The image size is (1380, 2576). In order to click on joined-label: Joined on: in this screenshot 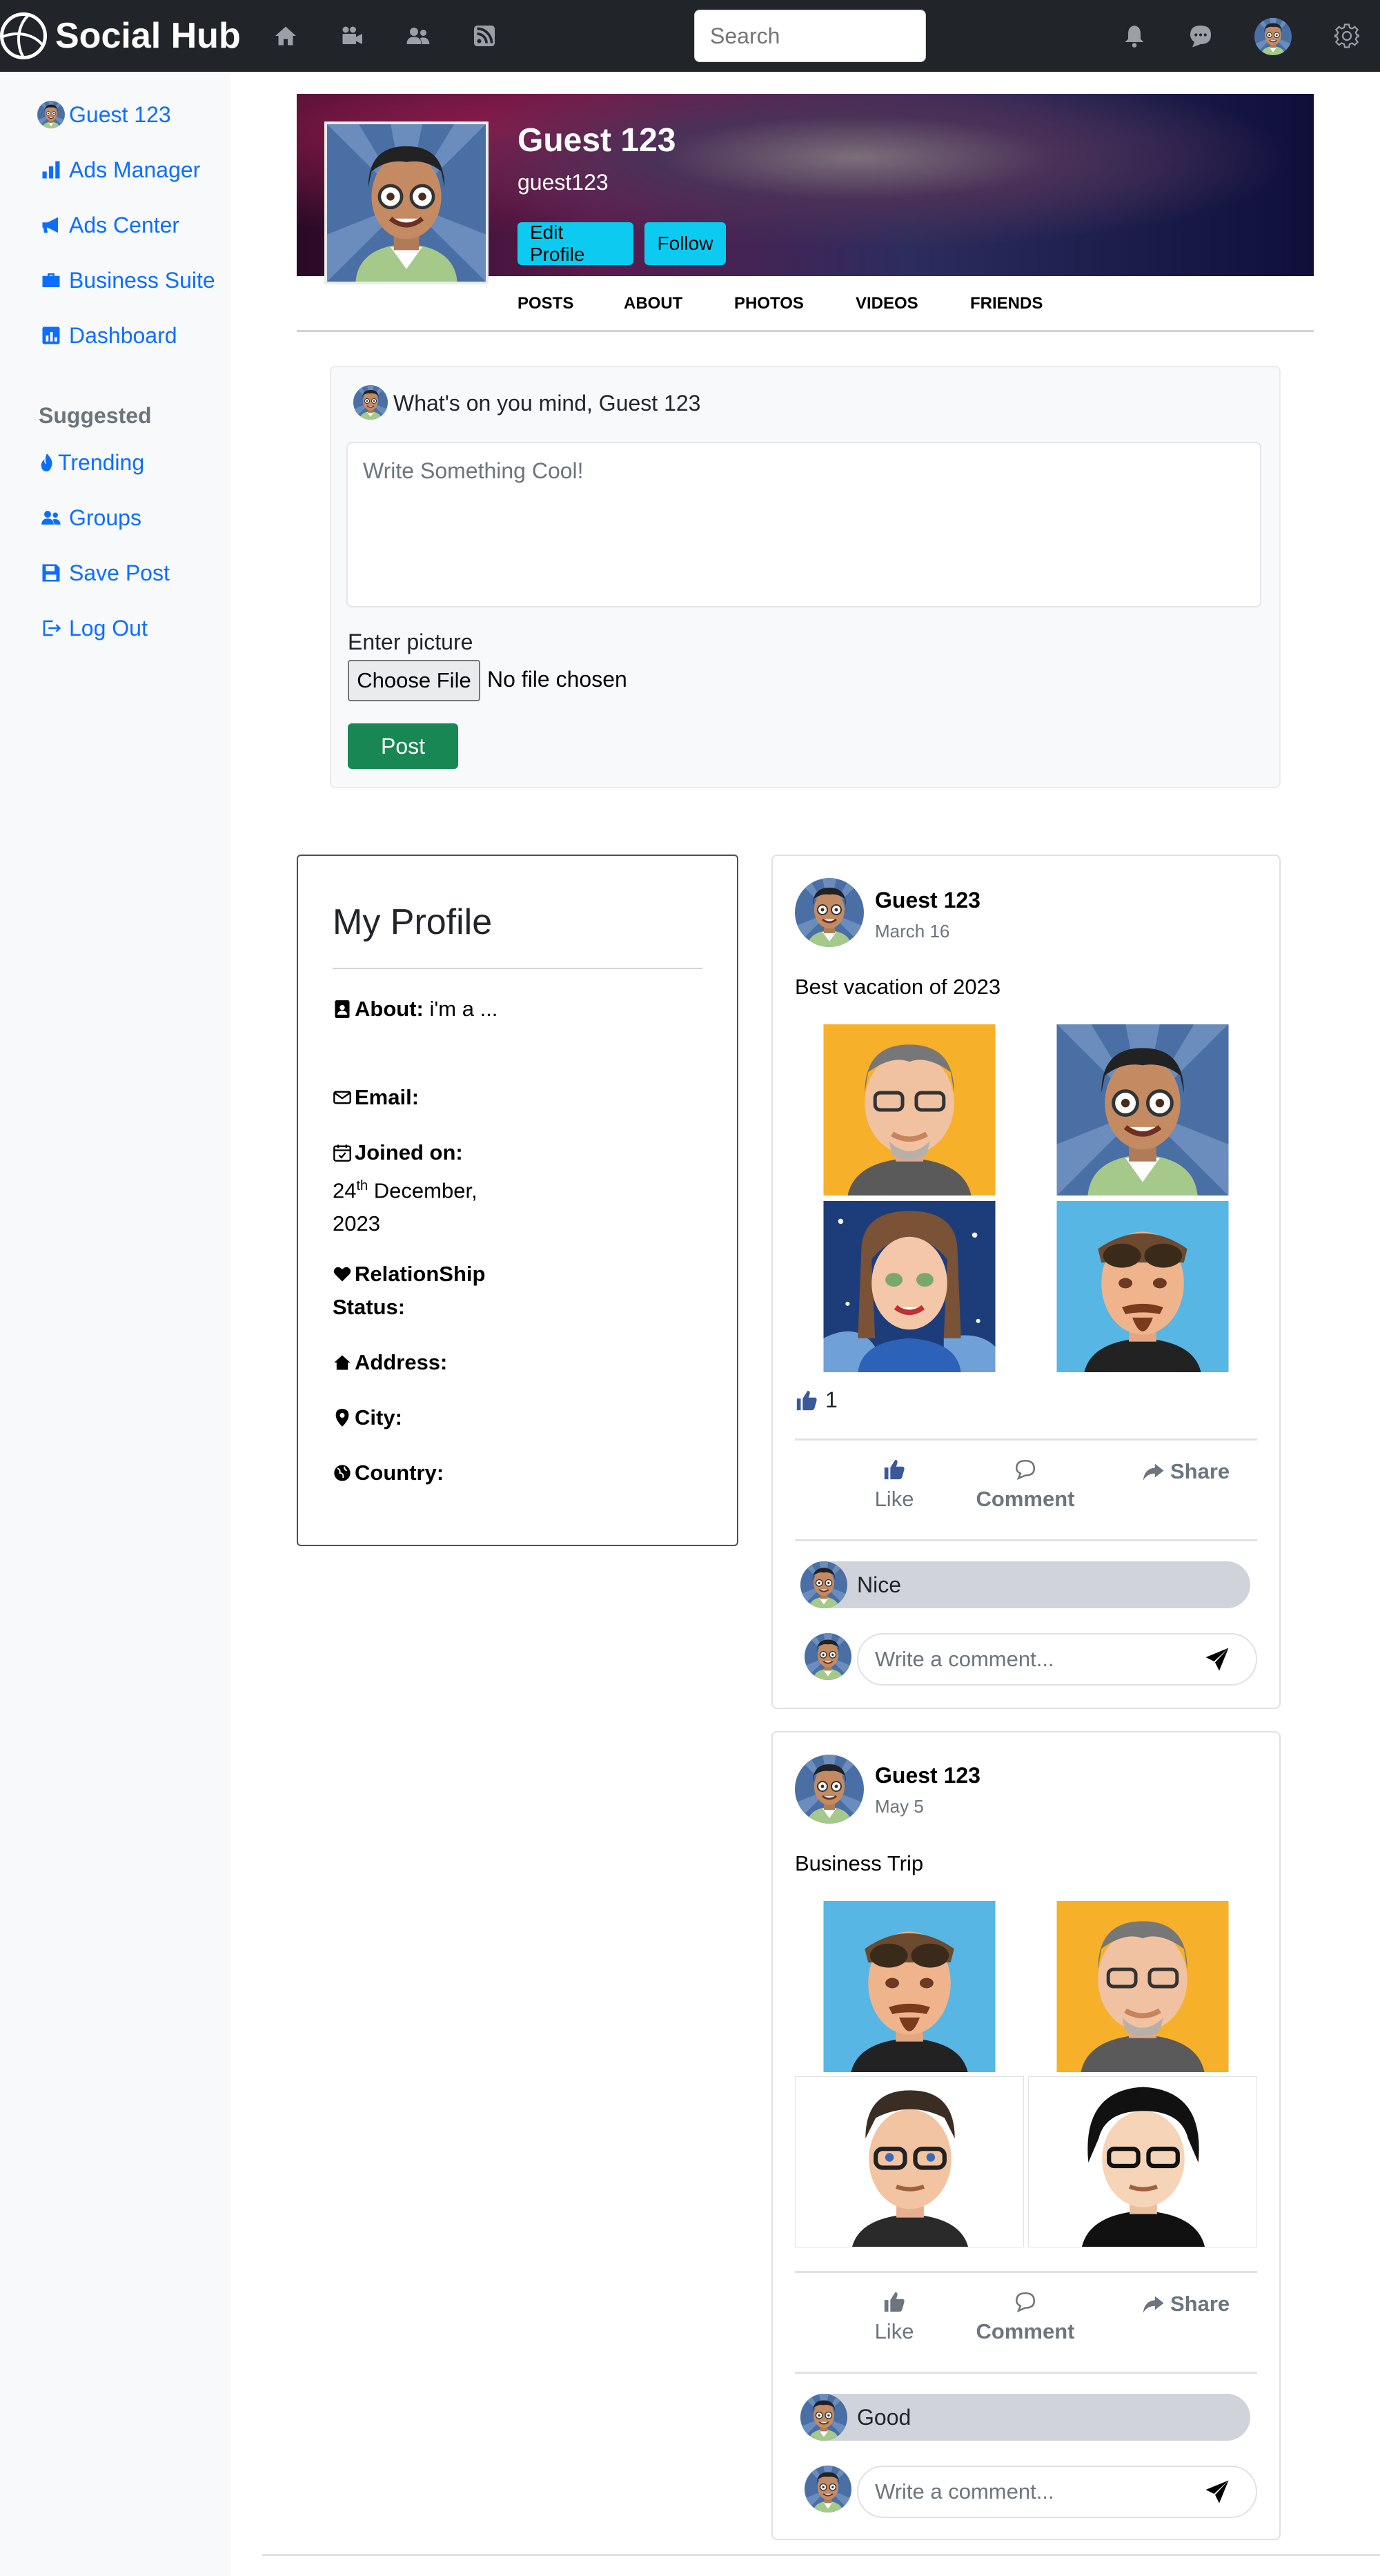, I will do `click(409, 1152)`.